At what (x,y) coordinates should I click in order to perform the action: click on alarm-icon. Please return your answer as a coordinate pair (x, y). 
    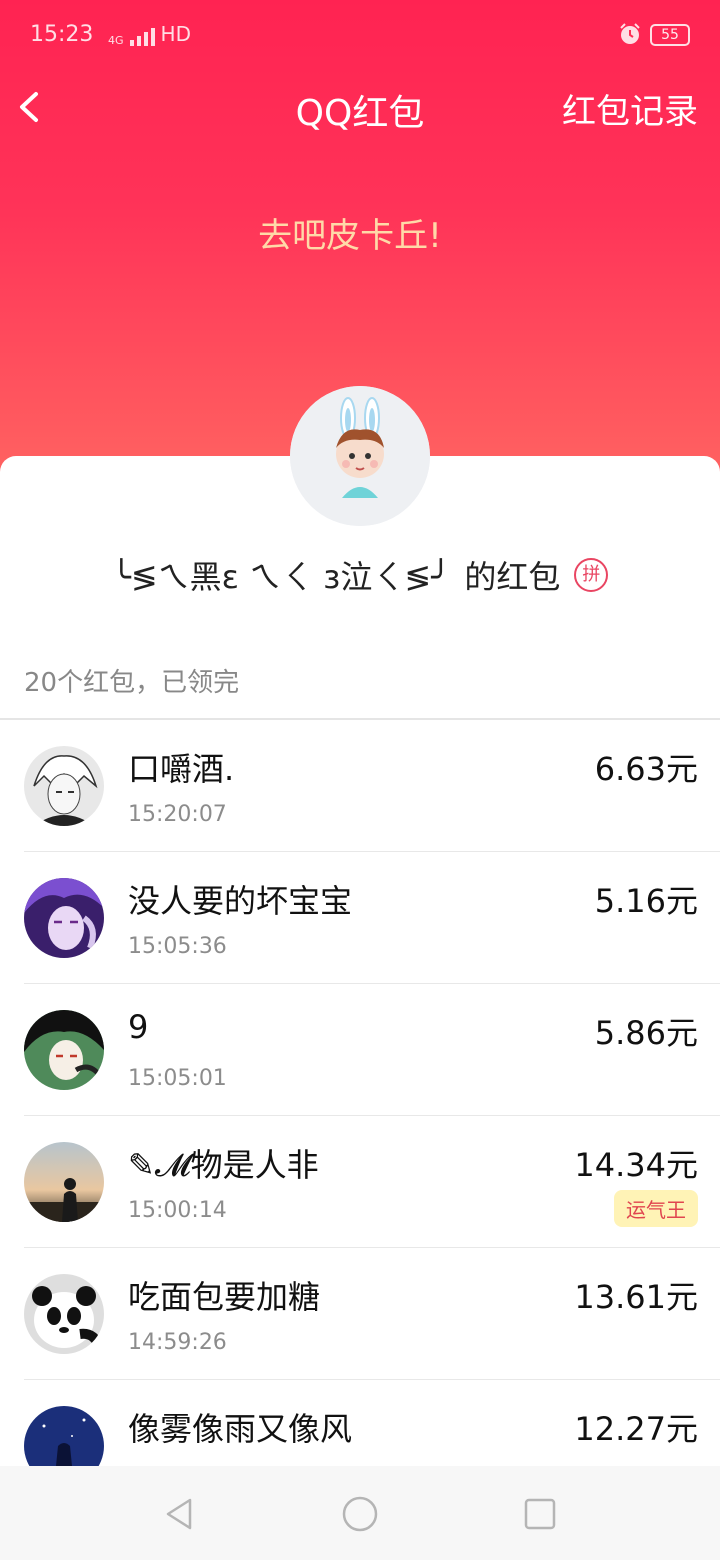
    Looking at the image, I should click on (630, 33).